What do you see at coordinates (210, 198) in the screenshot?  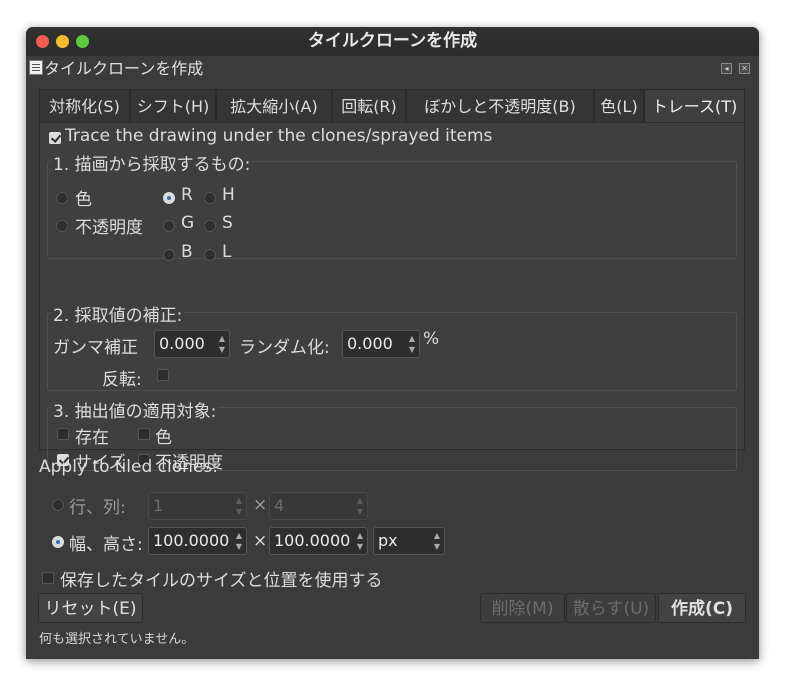 I see `pick-h-radio` at bounding box center [210, 198].